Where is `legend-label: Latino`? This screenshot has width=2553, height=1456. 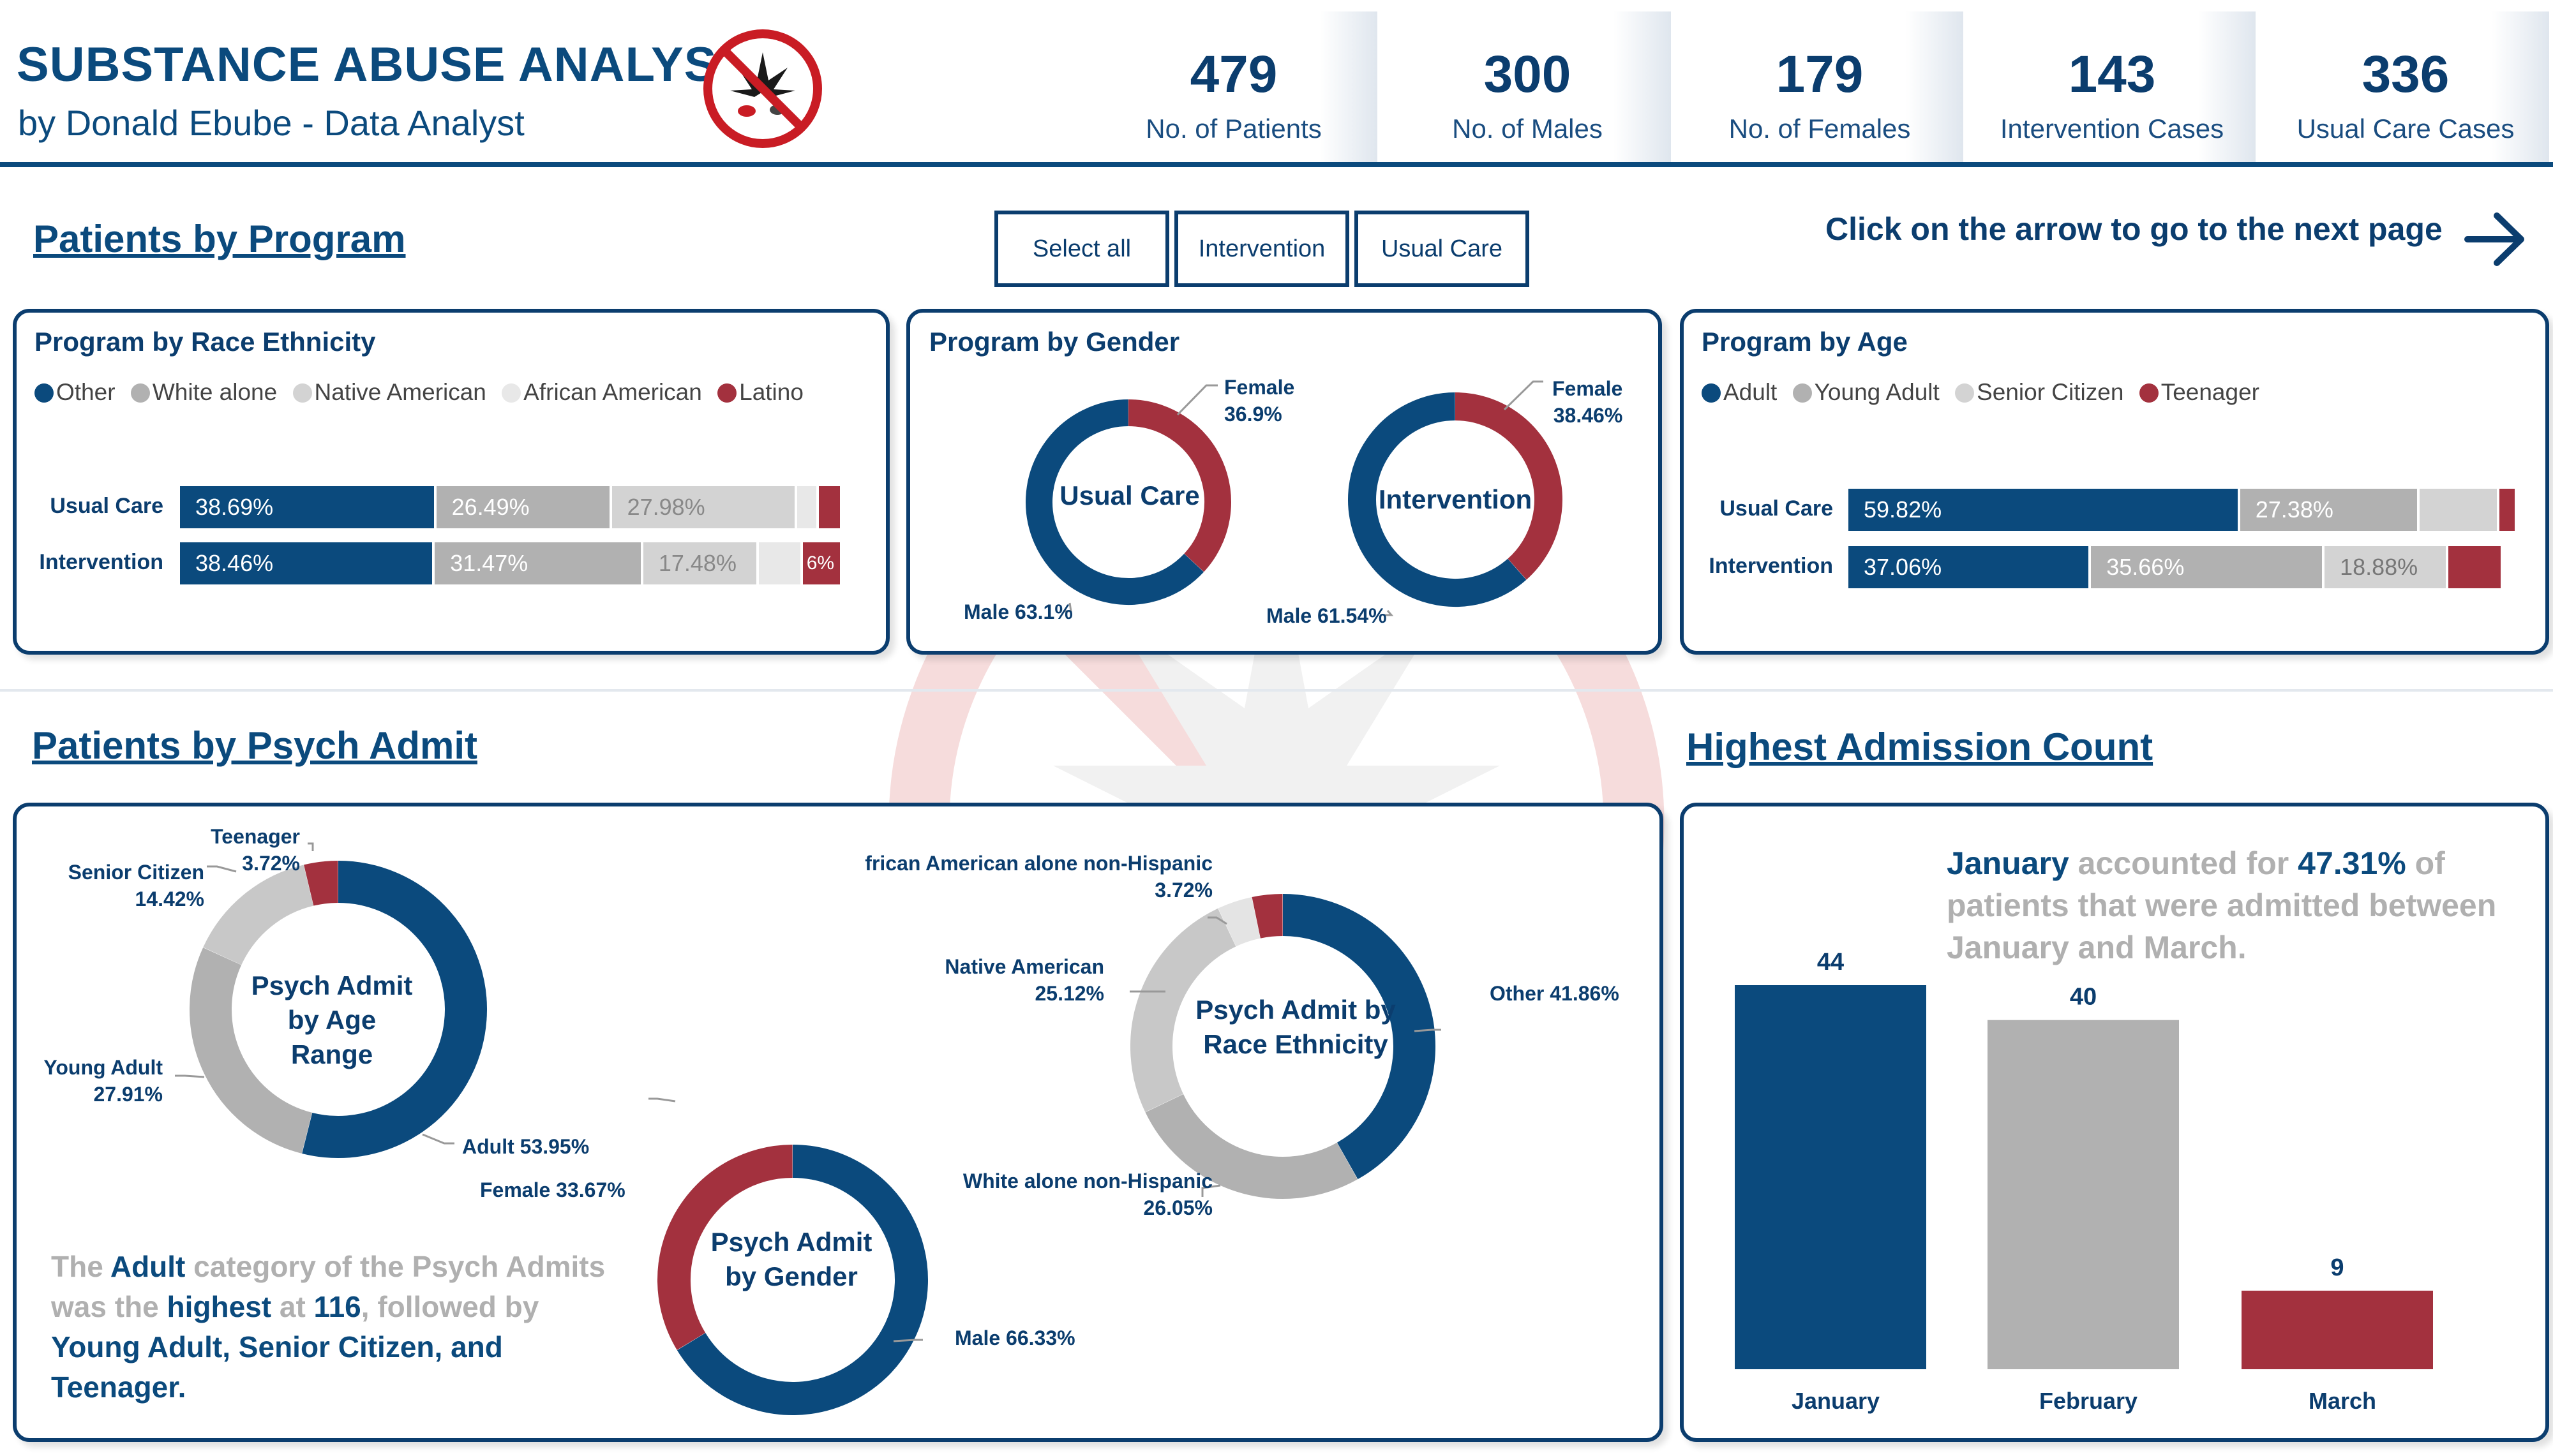 legend-label: Latino is located at coordinates (772, 392).